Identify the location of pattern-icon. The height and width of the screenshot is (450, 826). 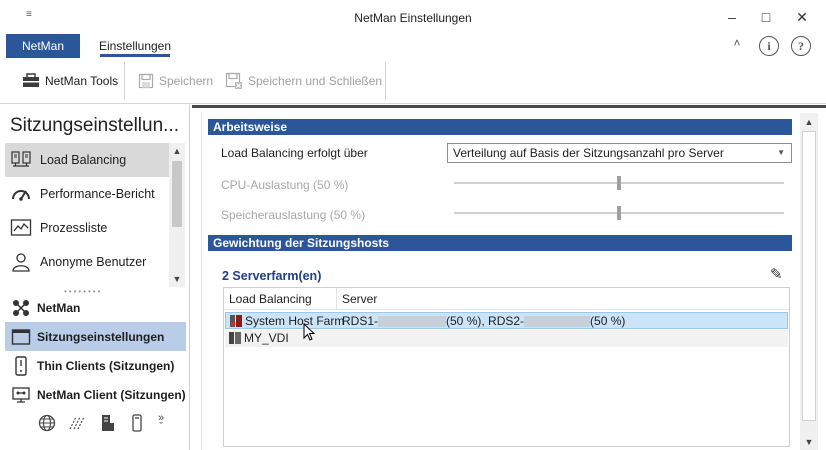
(77, 423).